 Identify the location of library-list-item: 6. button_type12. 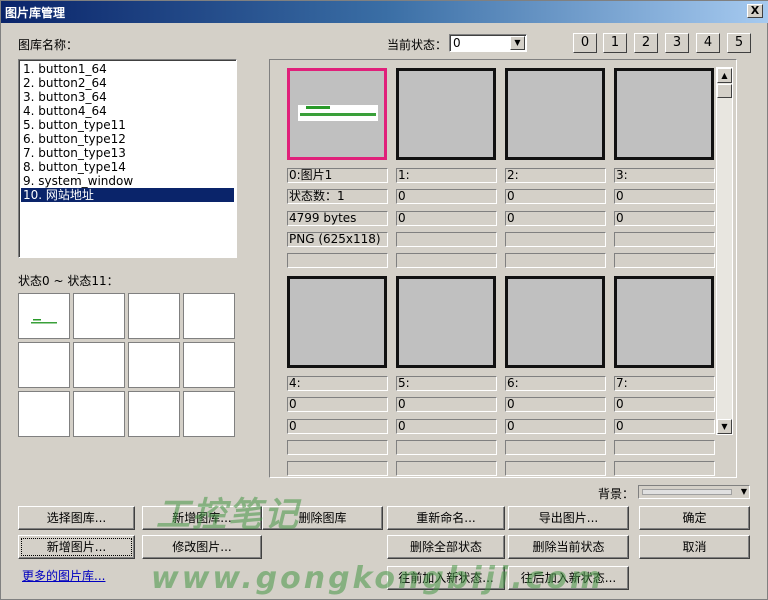
(127, 139).